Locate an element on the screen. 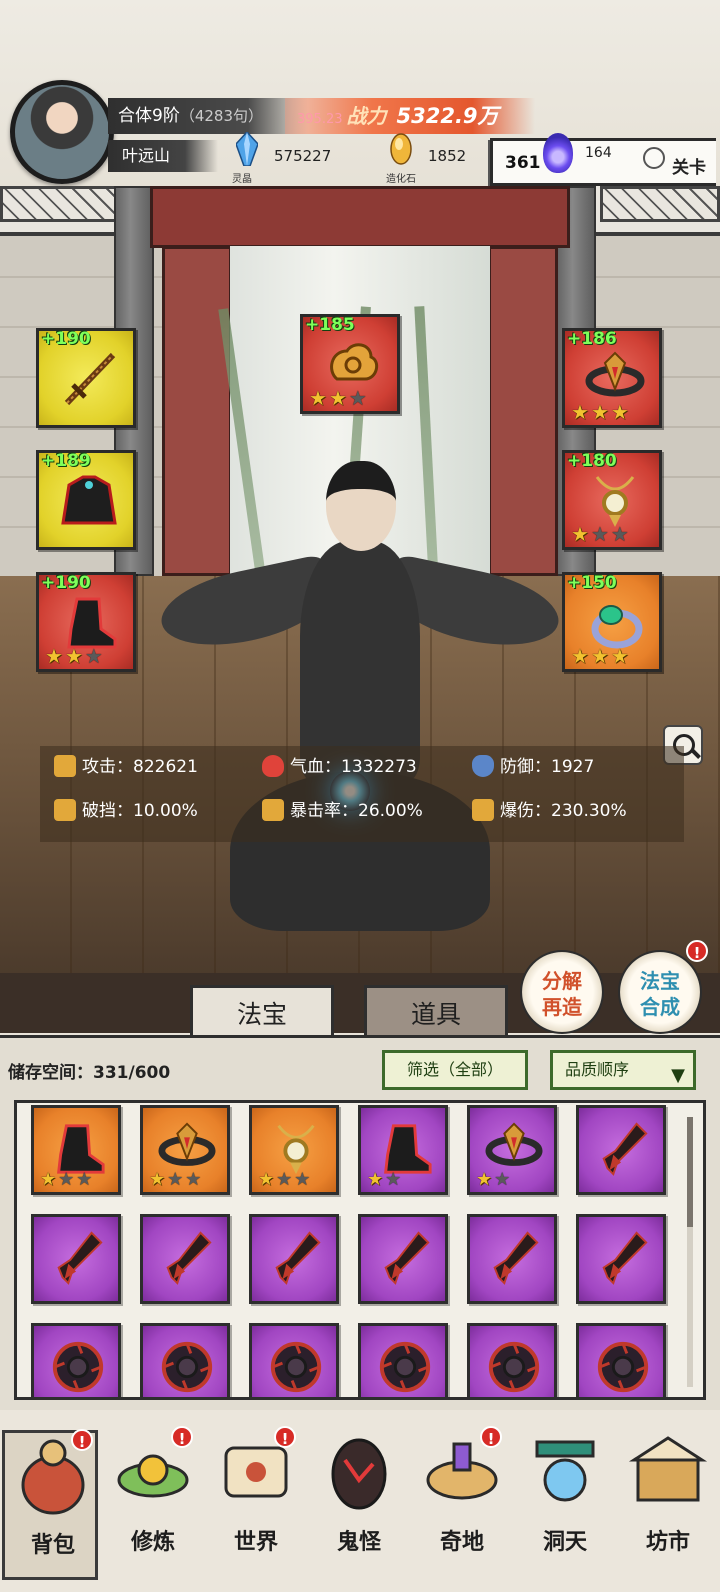  sort-label: 品质顺序 is located at coordinates (597, 1069).